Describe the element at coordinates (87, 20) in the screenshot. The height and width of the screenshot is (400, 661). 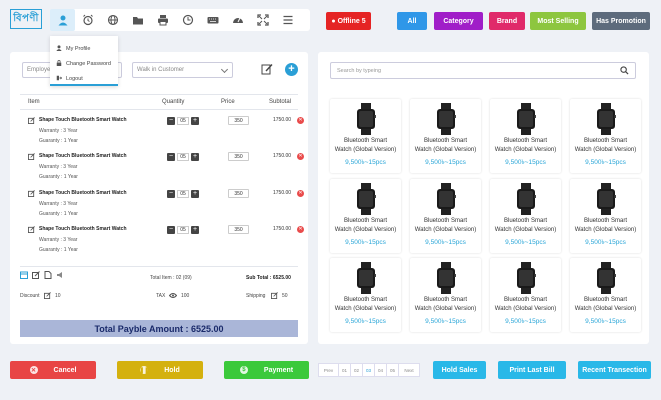
I see `alarm-clock-icon` at that location.